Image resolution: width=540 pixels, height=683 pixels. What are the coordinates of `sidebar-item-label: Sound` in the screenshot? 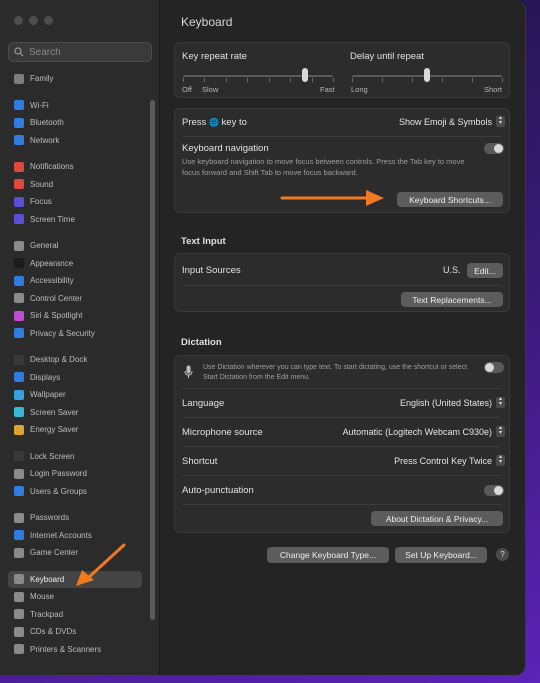 It's located at (42, 184).